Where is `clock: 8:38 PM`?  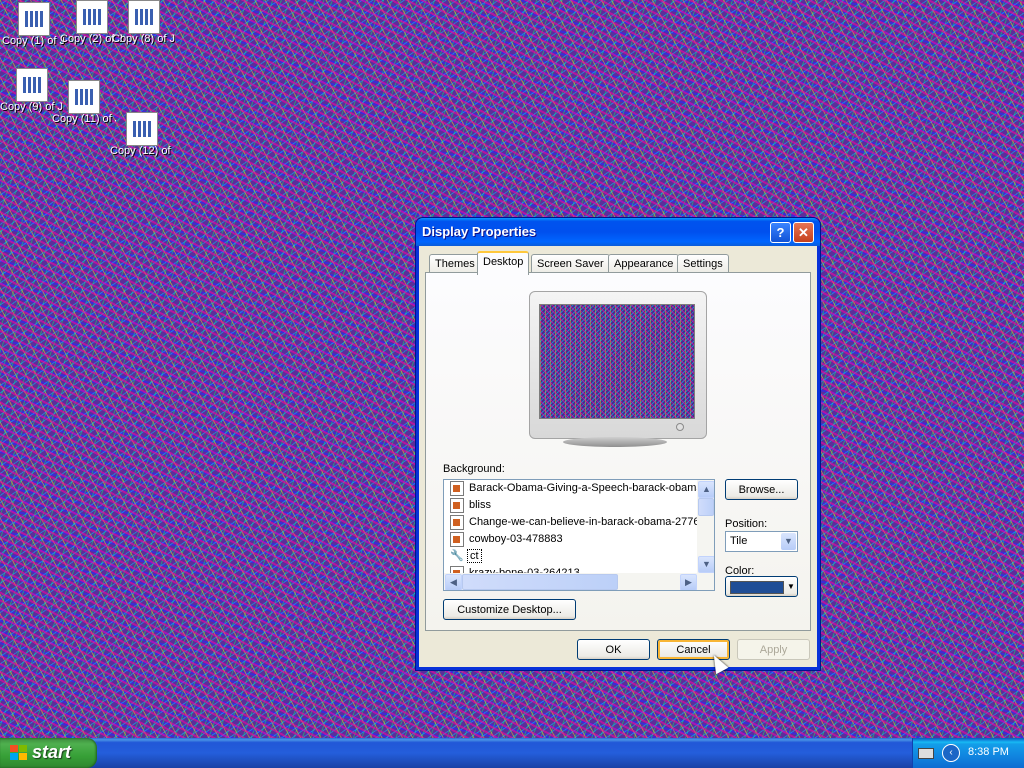 clock: 8:38 PM is located at coordinates (988, 752).